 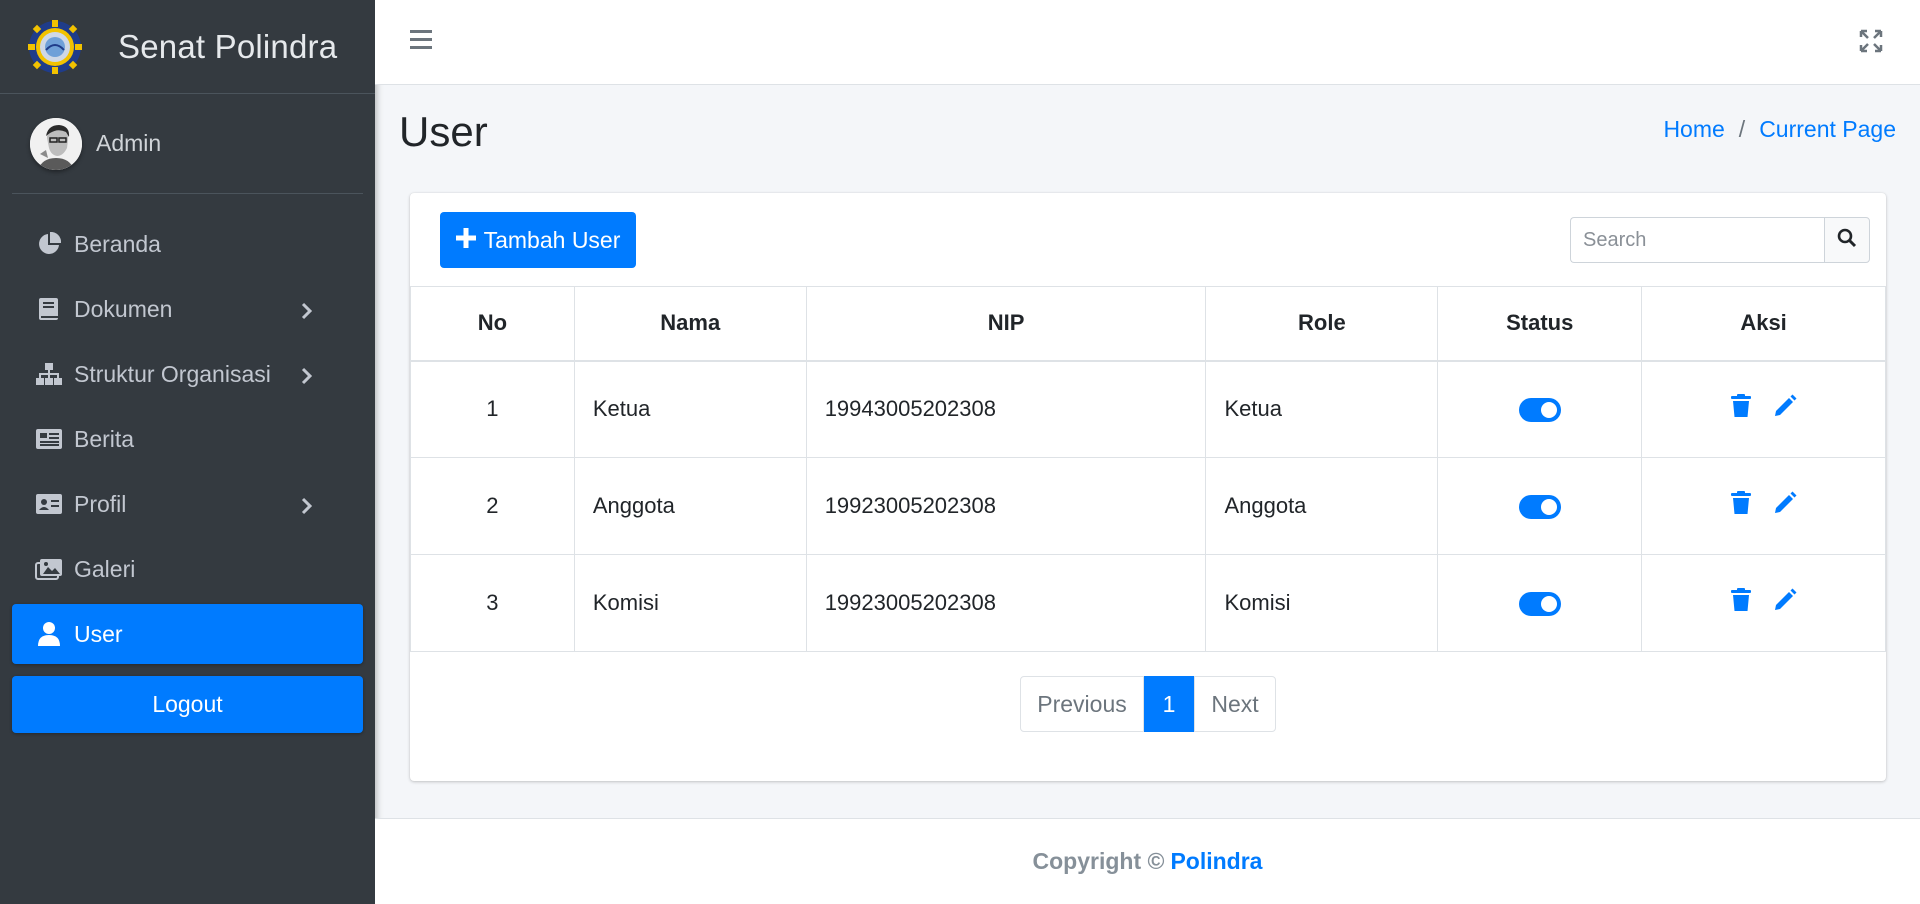 I want to click on breadcrumb-current: Current Page, so click(x=1827, y=129).